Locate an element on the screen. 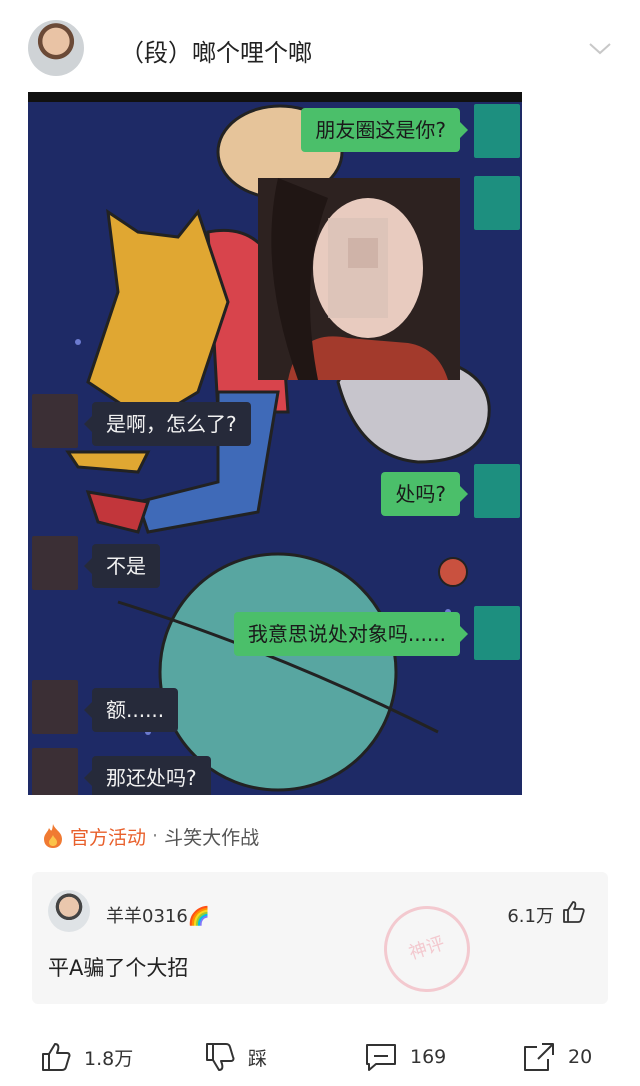 The height and width of the screenshot is (1086, 640). activity-name: 斗笑大作战 is located at coordinates (212, 837).